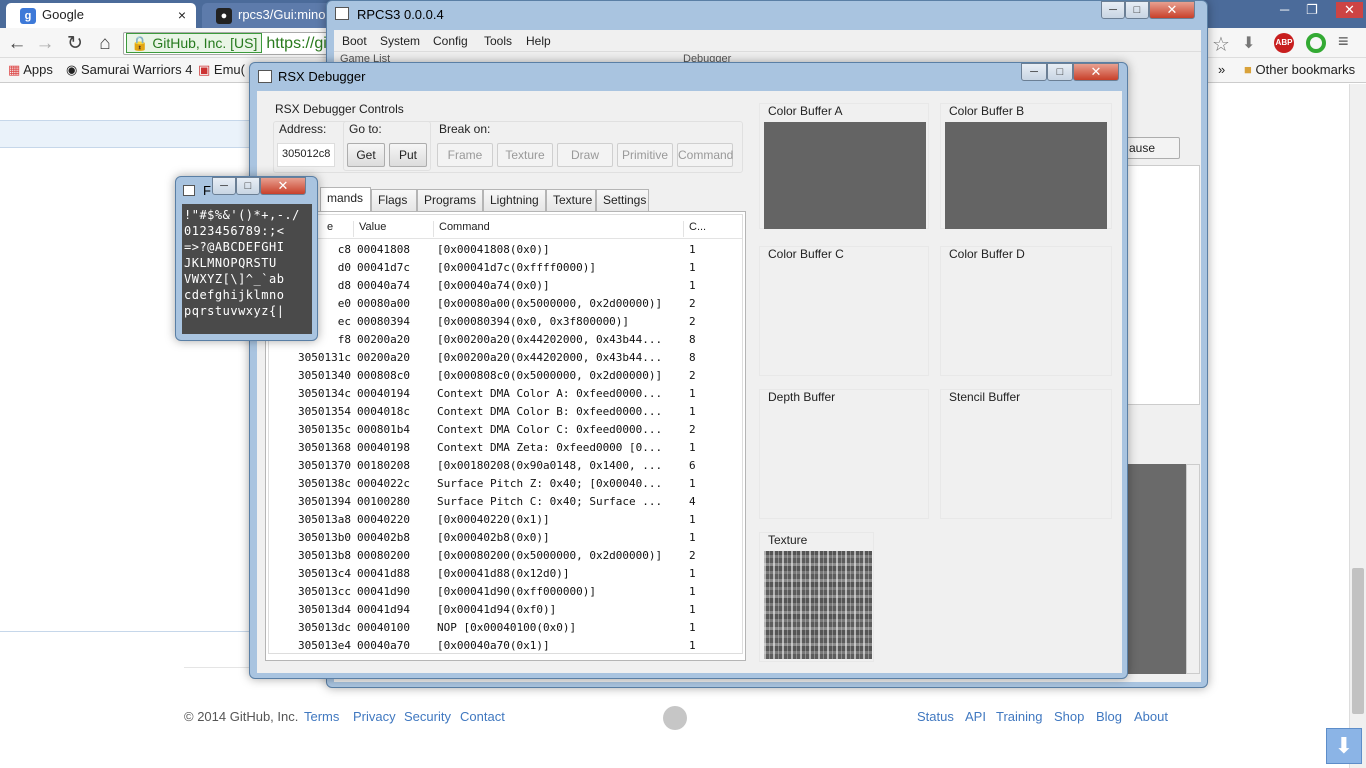  What do you see at coordinates (182, 15) in the screenshot?
I see `close-tab-icon: ×` at bounding box center [182, 15].